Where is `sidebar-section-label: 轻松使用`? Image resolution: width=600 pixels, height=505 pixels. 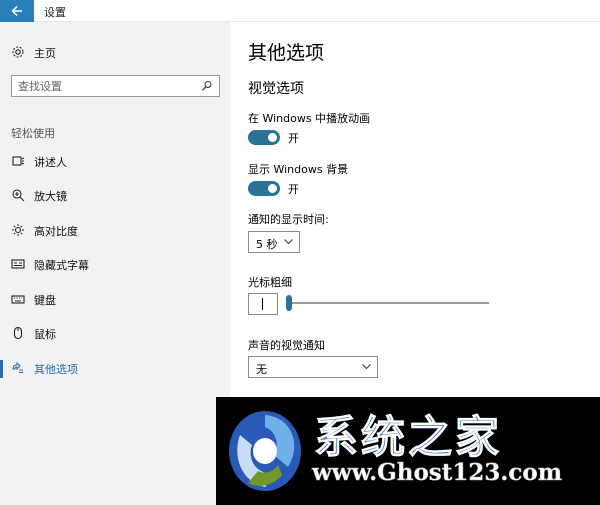 sidebar-section-label: 轻松使用 is located at coordinates (33, 133).